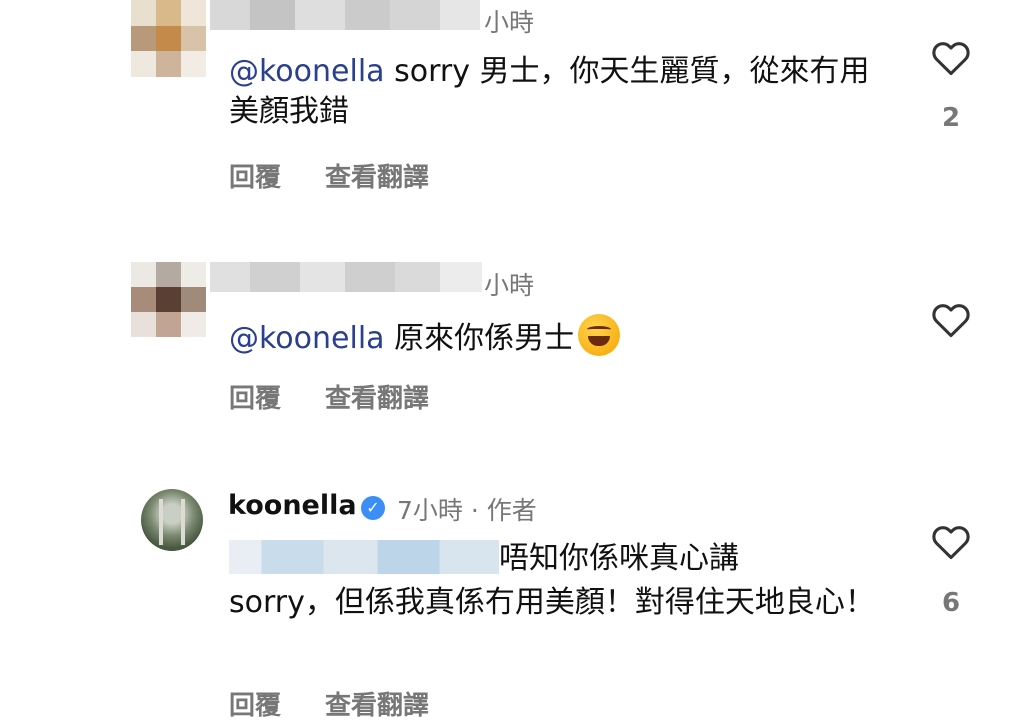  Describe the element at coordinates (292, 505) in the screenshot. I see `username: koonella` at that location.